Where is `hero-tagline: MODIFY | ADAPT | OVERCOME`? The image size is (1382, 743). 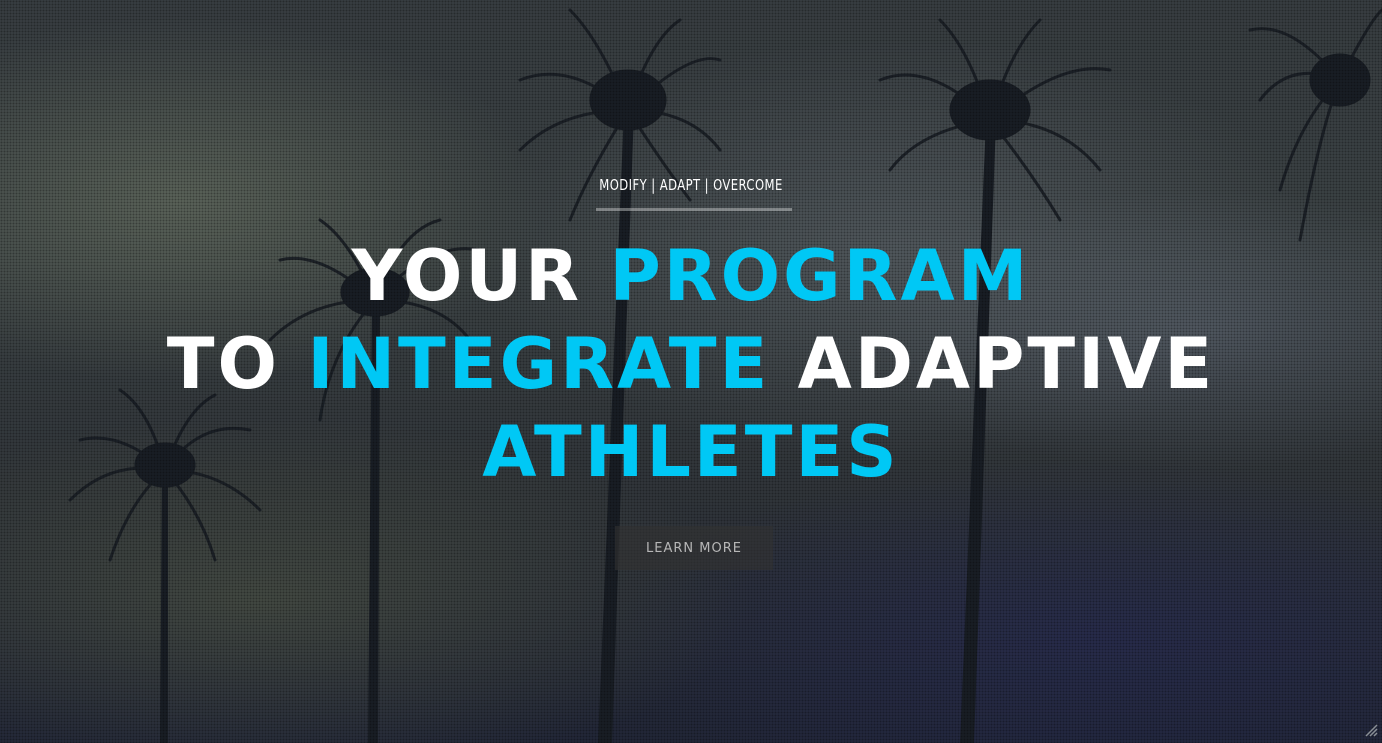
hero-tagline: MODIFY | ADAPT | OVERCOME is located at coordinates (691, 185).